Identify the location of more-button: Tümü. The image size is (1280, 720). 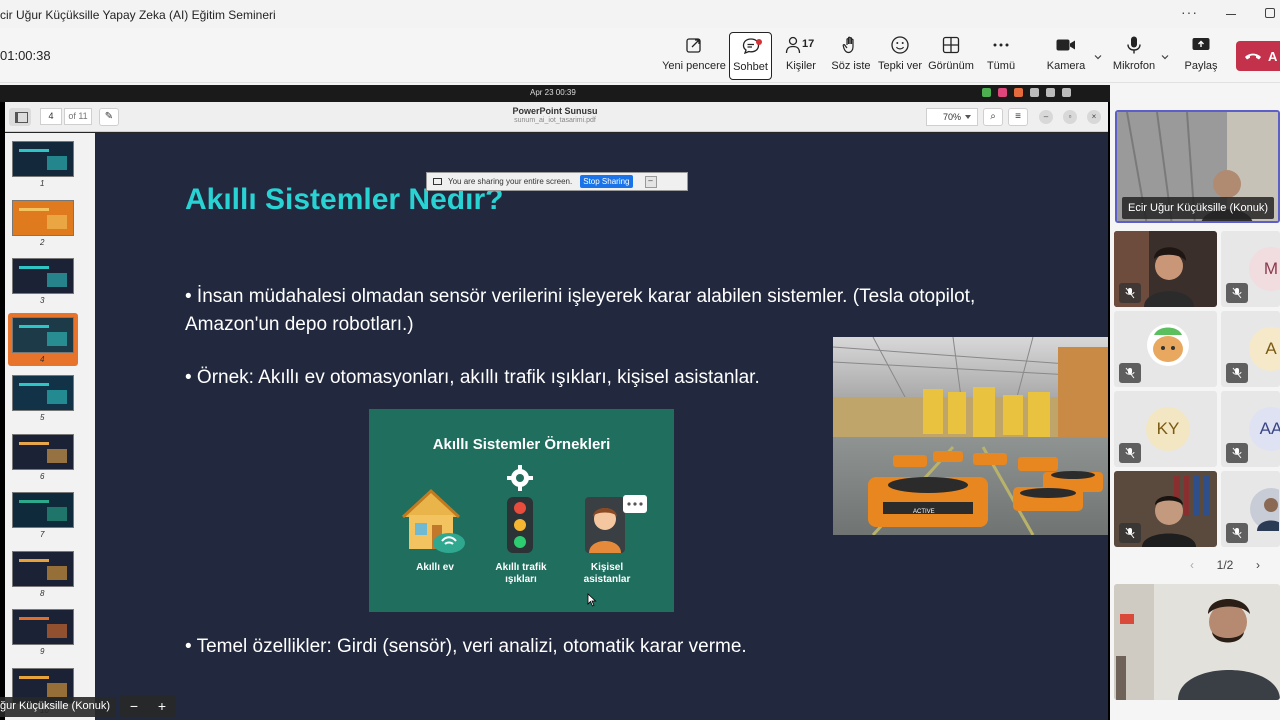
(1001, 56).